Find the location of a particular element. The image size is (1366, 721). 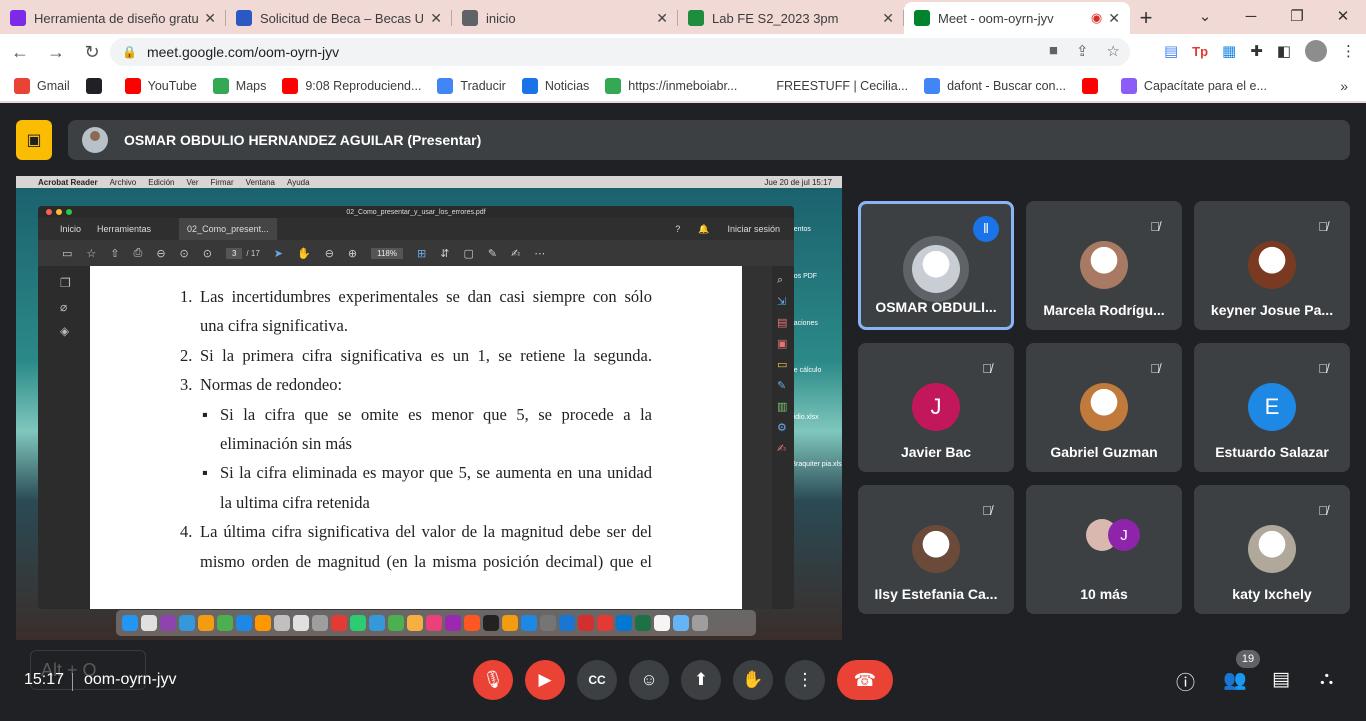

more-options-button: ⋮ is located at coordinates (805, 680).